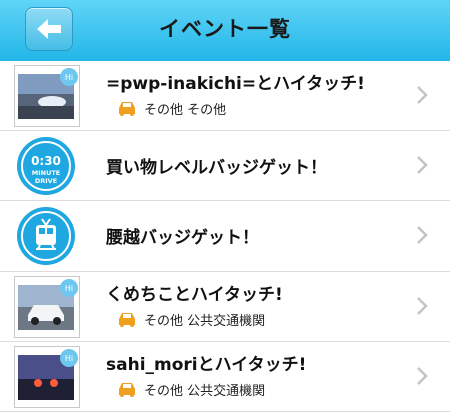 The width and height of the screenshot is (450, 412). Describe the element at coordinates (46, 236) in the screenshot. I see `train-badge-icon` at that location.